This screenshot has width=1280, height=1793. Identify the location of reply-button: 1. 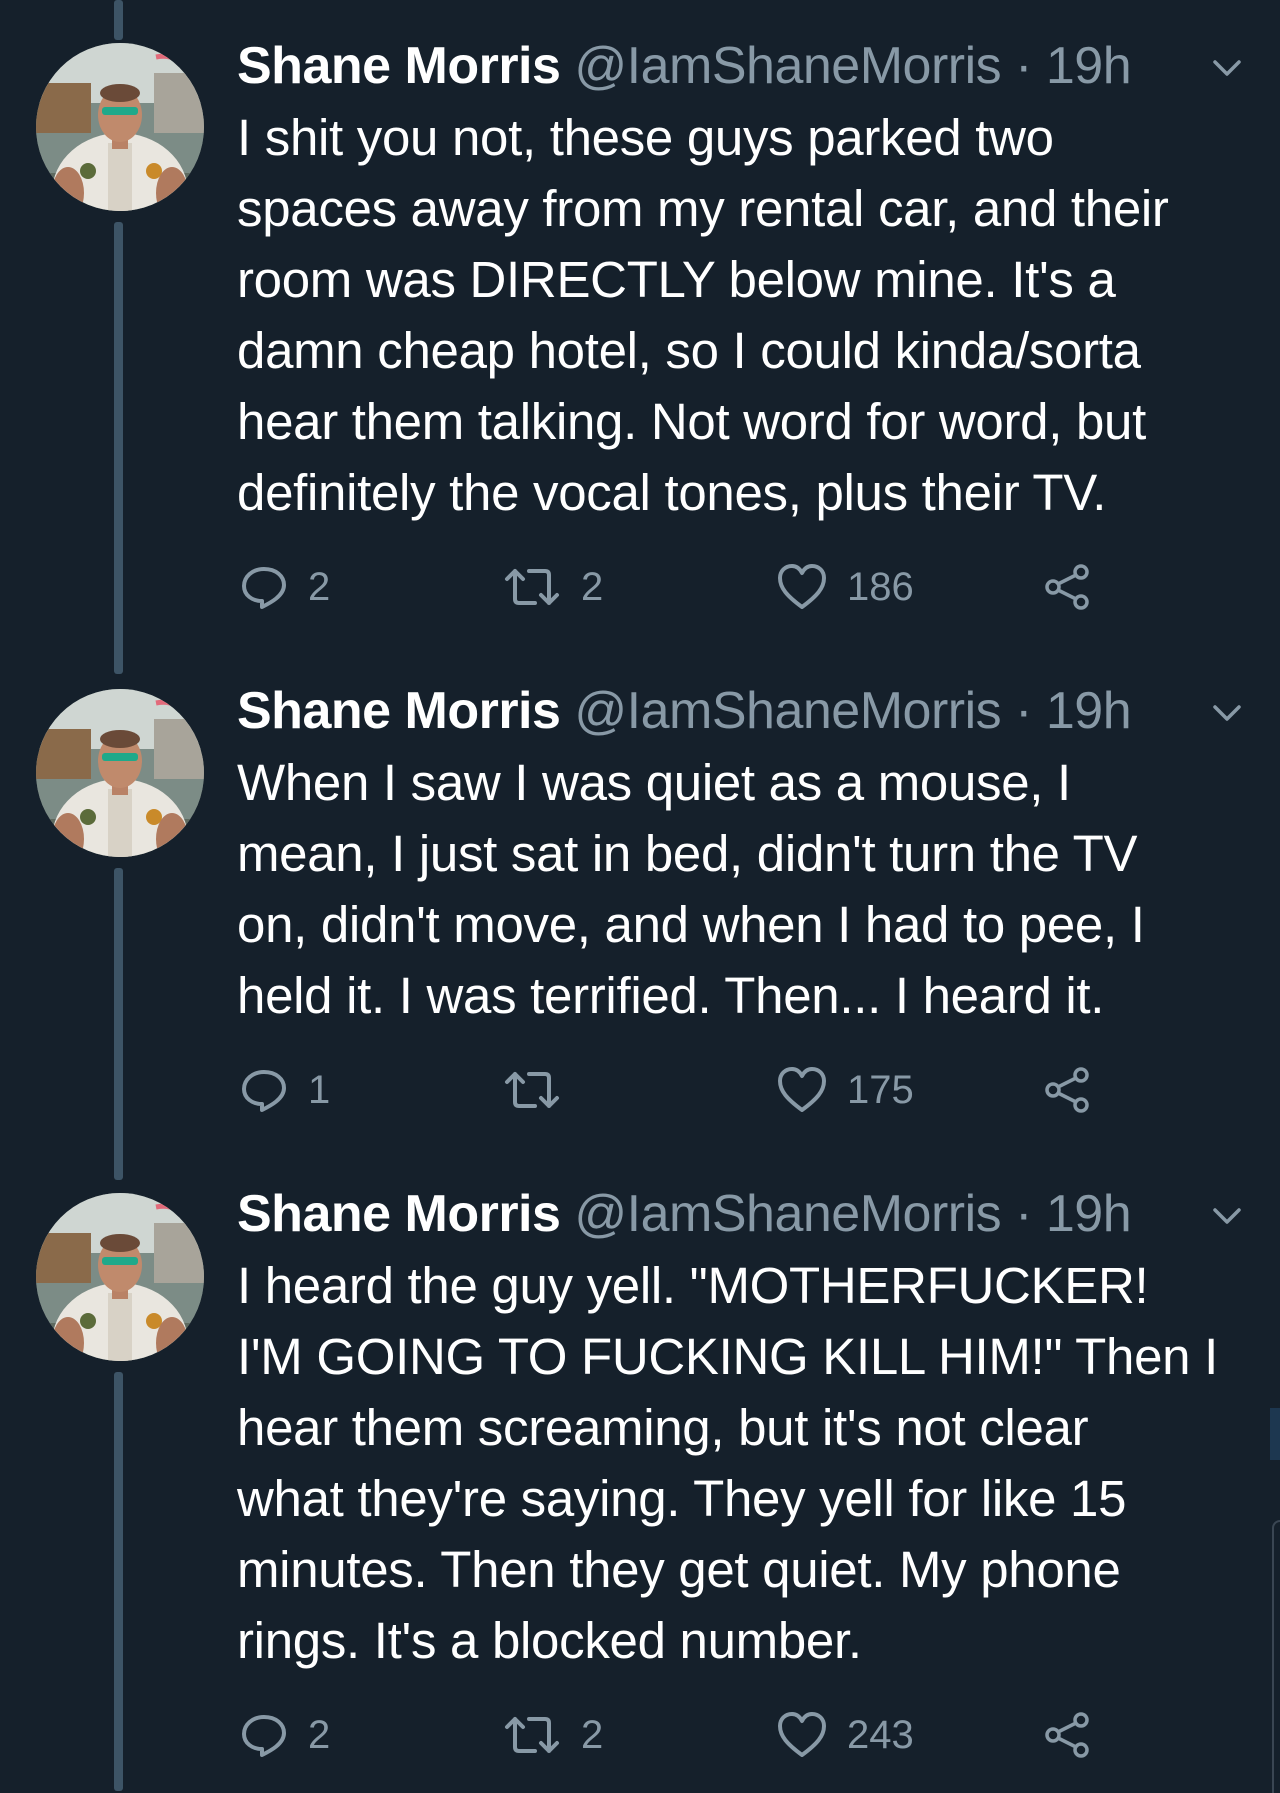
(285, 1090).